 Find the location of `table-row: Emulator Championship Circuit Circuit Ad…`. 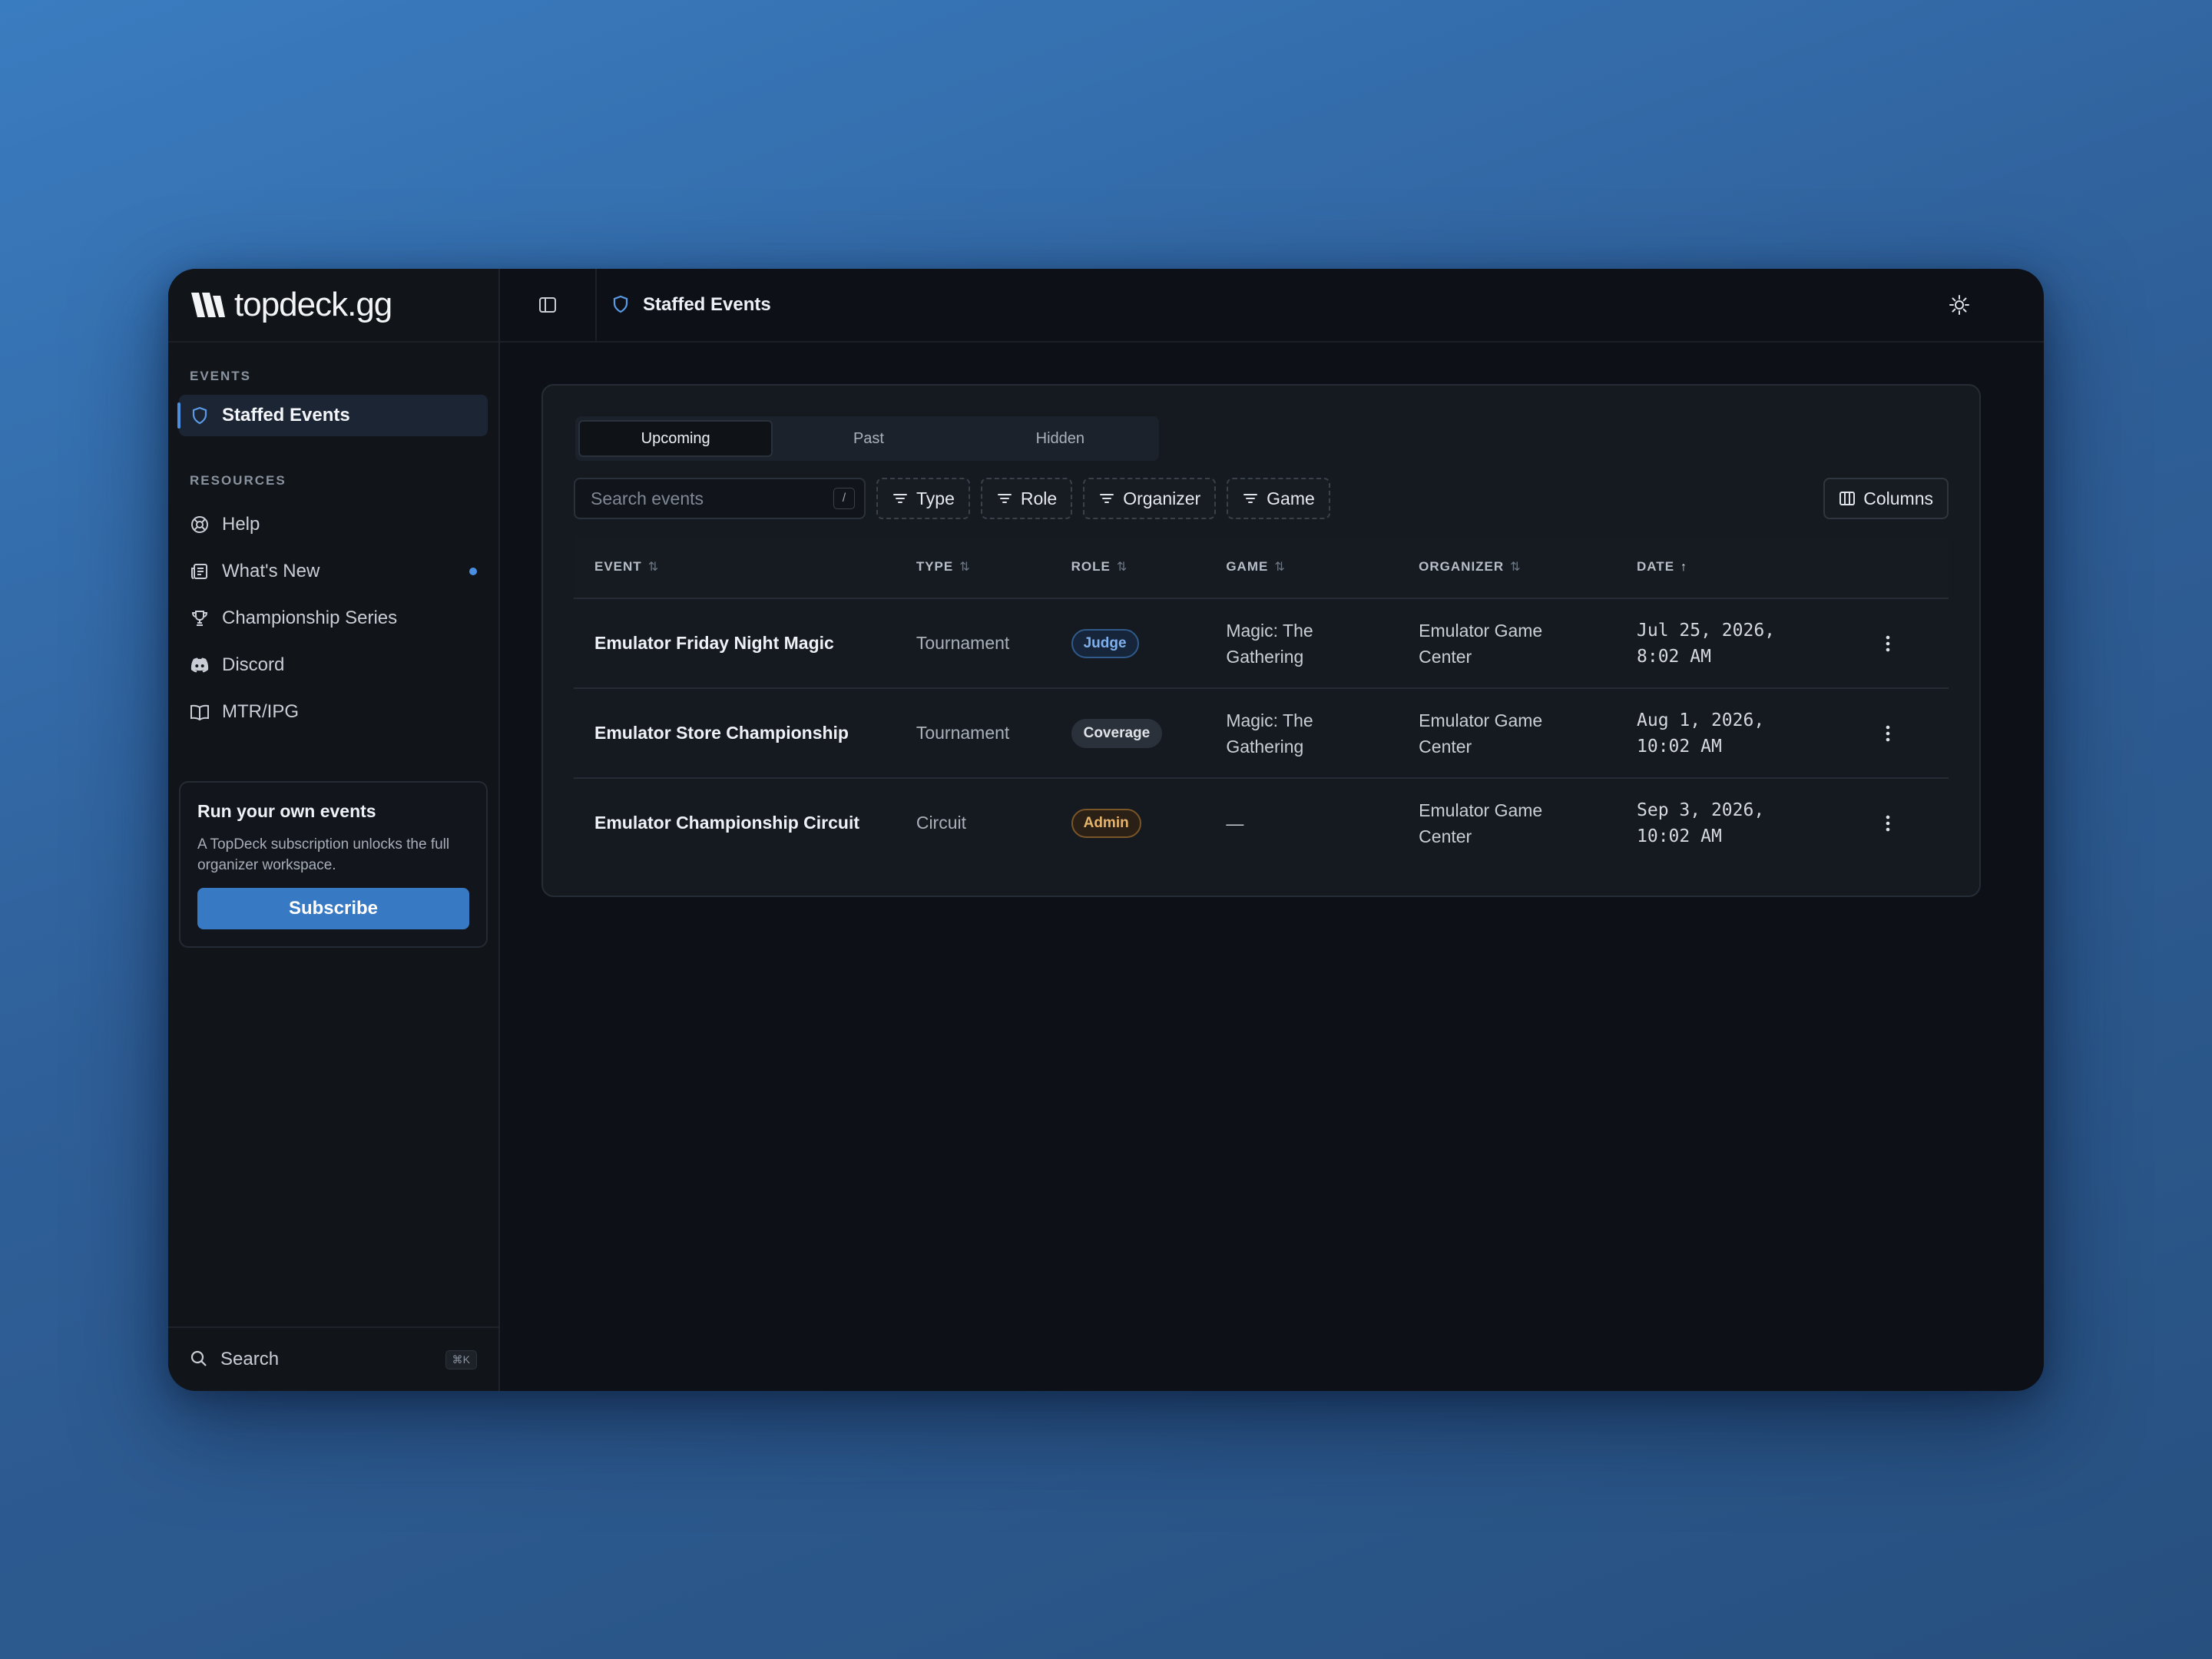

table-row: Emulator Championship Circuit Circuit Ad… is located at coordinates (1262, 822).